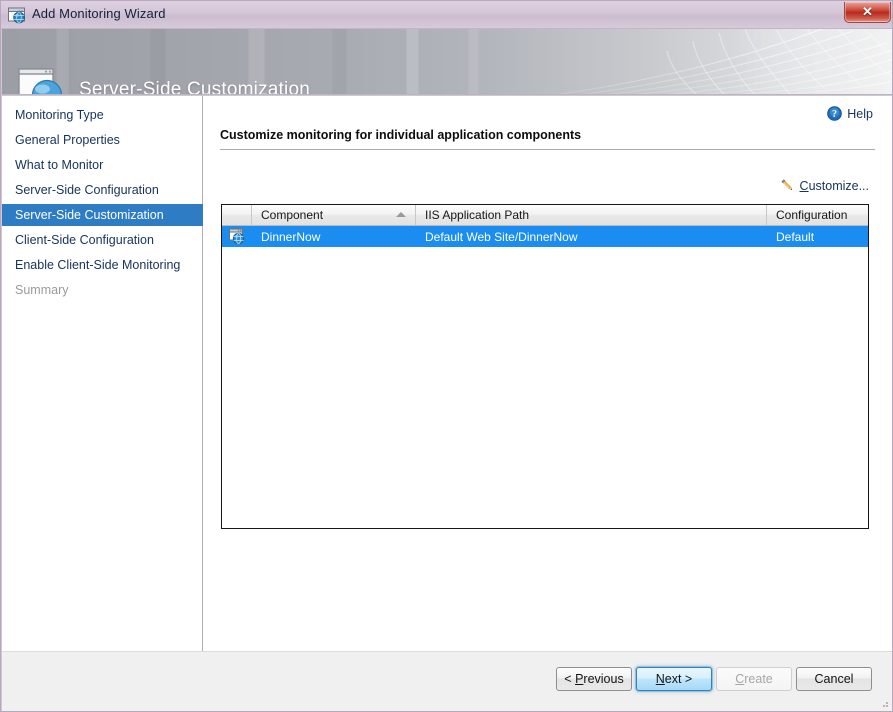 This screenshot has height=712, width=893. What do you see at coordinates (795, 236) in the screenshot?
I see `cell-configuration: Default` at bounding box center [795, 236].